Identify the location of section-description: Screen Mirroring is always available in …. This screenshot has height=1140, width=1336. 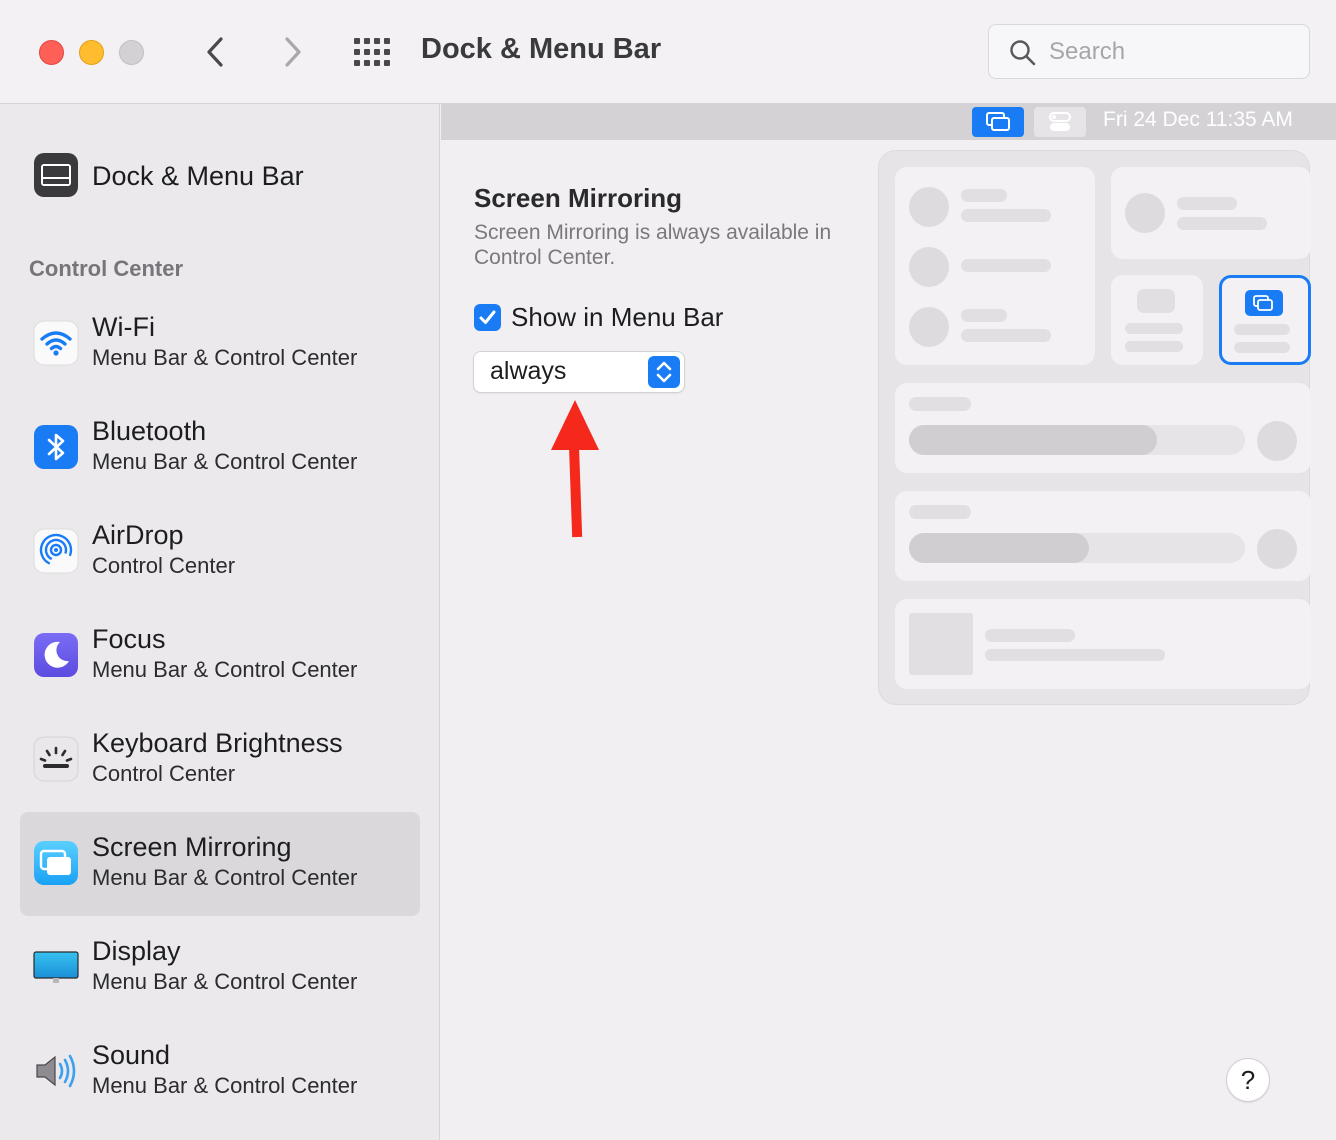
(653, 245).